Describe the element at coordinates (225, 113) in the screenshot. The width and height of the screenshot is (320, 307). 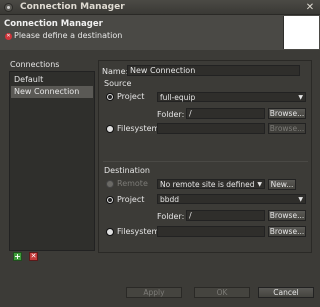
I see `source-folder-field: /` at that location.